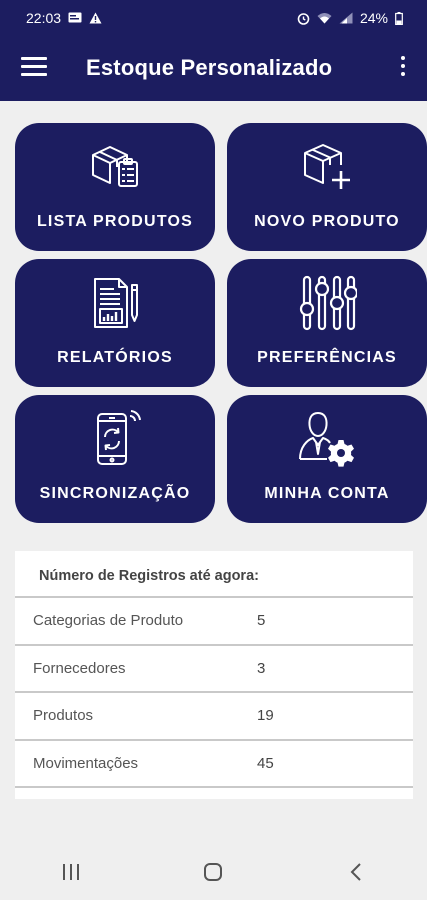 The image size is (427, 900). I want to click on more-vertical-icon, so click(403, 69).